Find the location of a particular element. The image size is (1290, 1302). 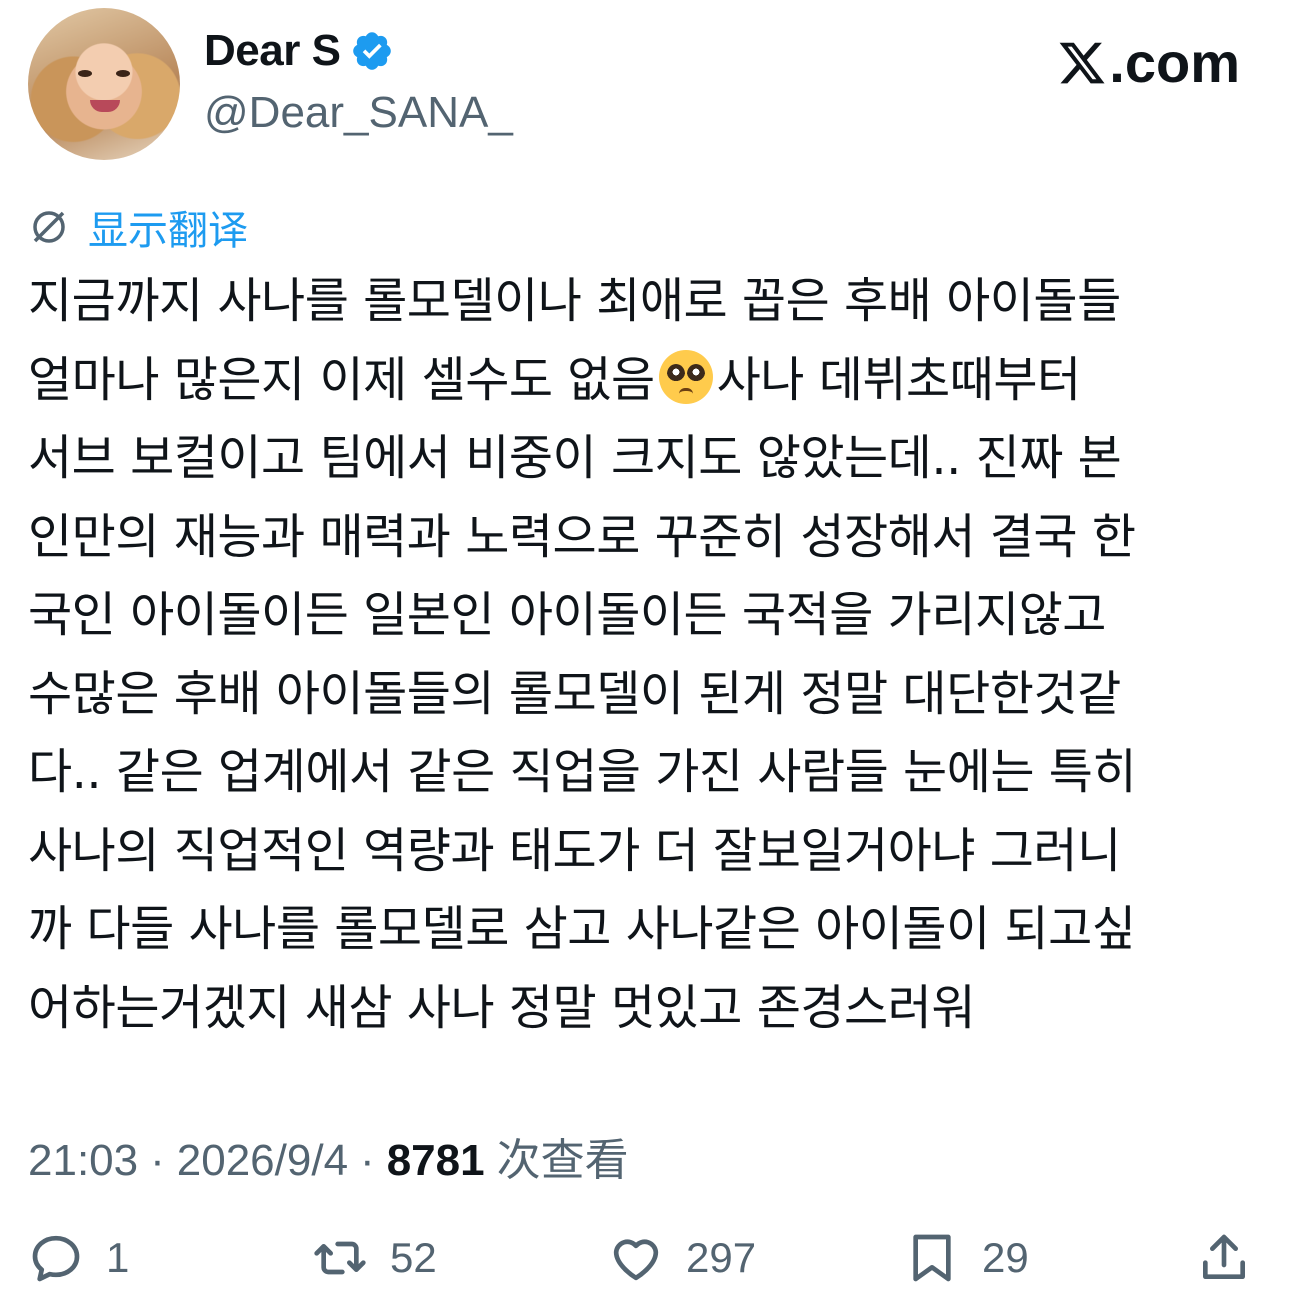

author-name-row: Dear S is located at coordinates (299, 51).